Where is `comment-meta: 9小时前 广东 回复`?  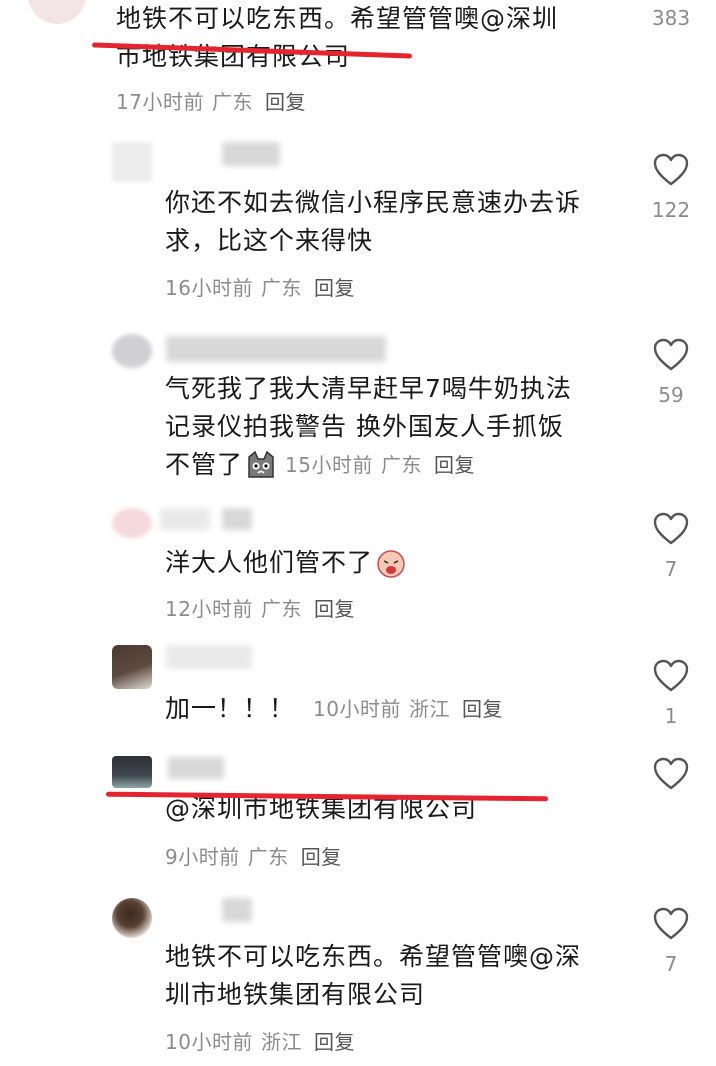 comment-meta: 9小时前 广东 回复 is located at coordinates (253, 855).